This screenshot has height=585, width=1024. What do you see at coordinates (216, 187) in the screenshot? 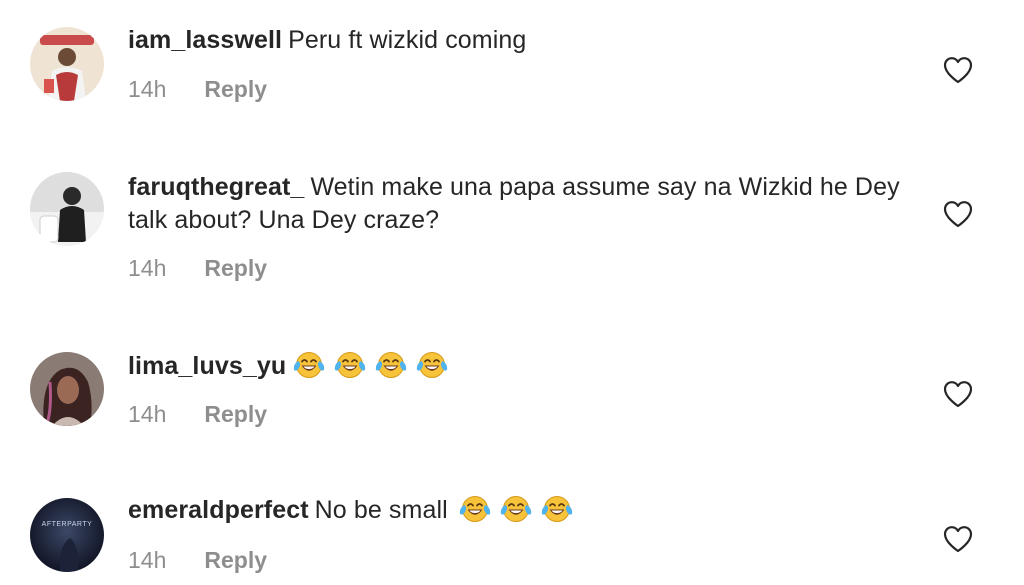
I see `comment-username: faruqthegreat_` at bounding box center [216, 187].